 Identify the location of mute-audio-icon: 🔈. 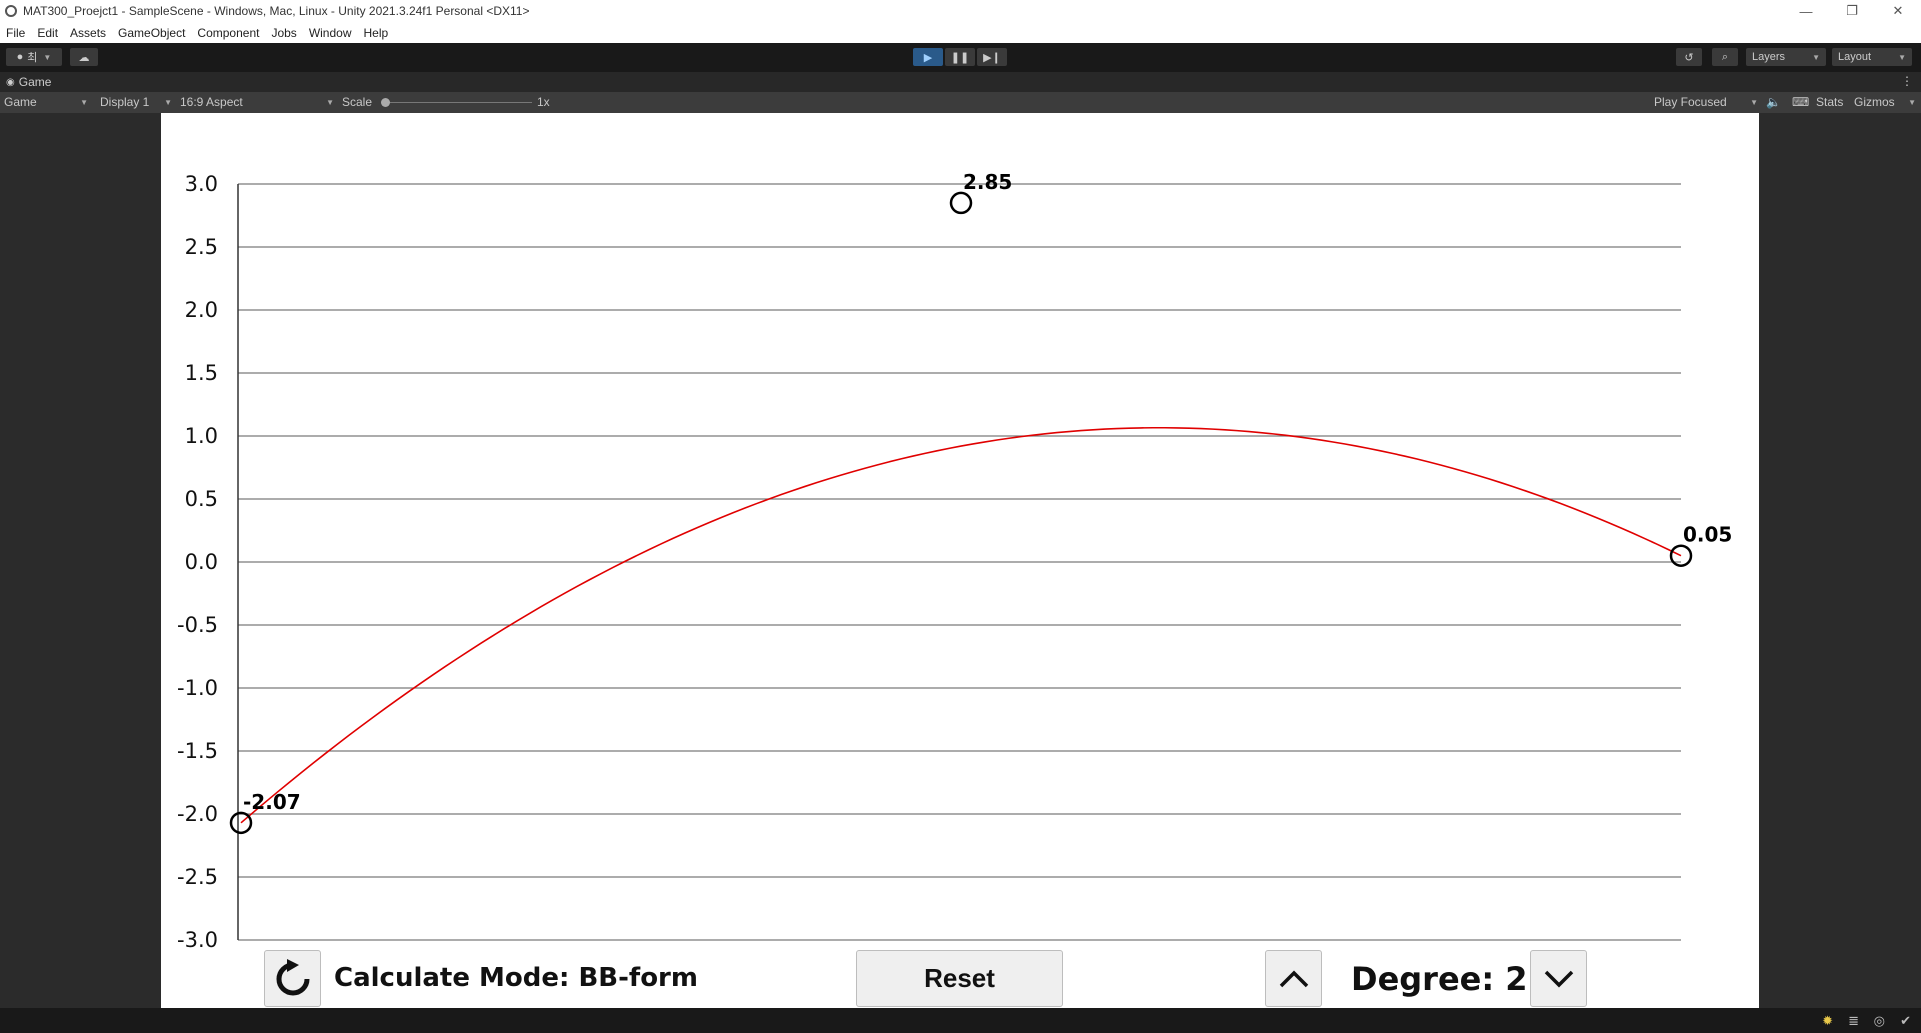
(1773, 102).